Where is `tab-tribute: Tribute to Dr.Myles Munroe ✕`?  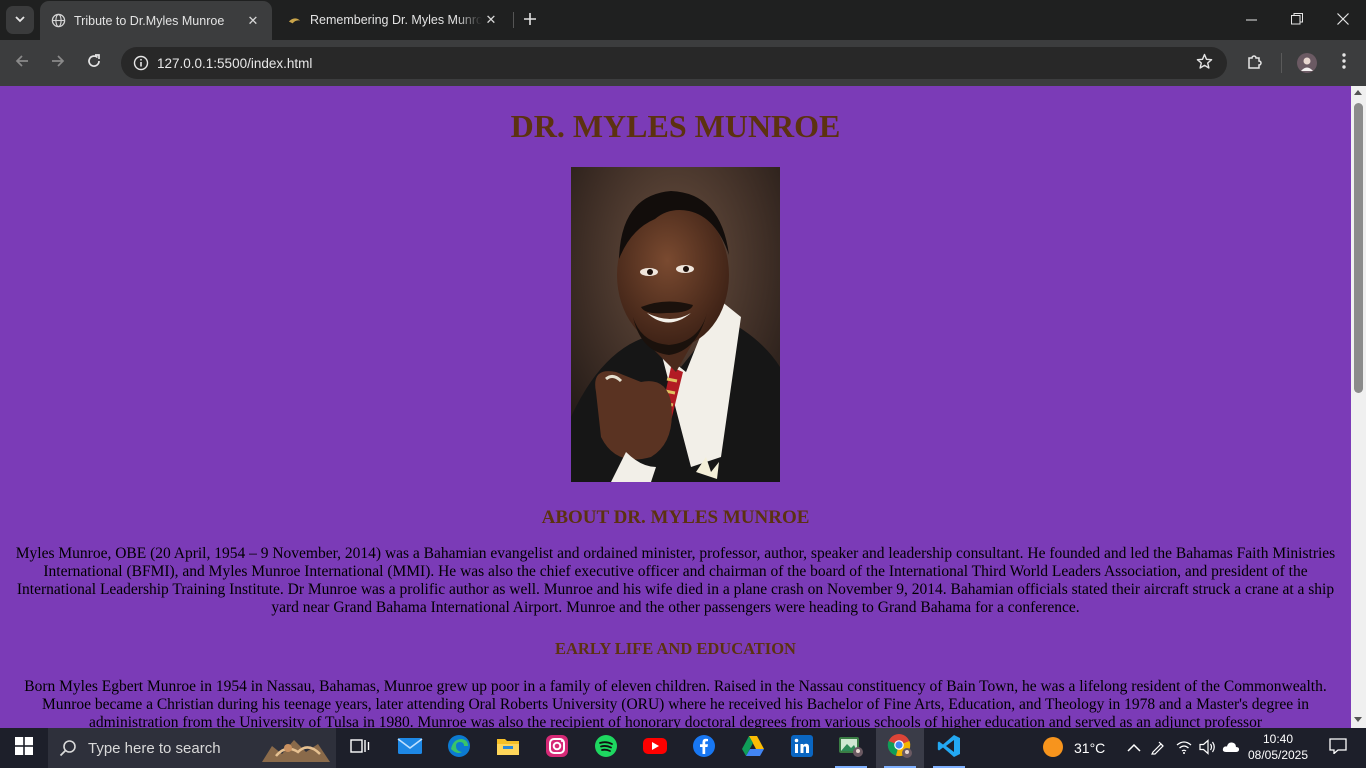 tab-tribute: Tribute to Dr.Myles Munroe ✕ is located at coordinates (156, 20).